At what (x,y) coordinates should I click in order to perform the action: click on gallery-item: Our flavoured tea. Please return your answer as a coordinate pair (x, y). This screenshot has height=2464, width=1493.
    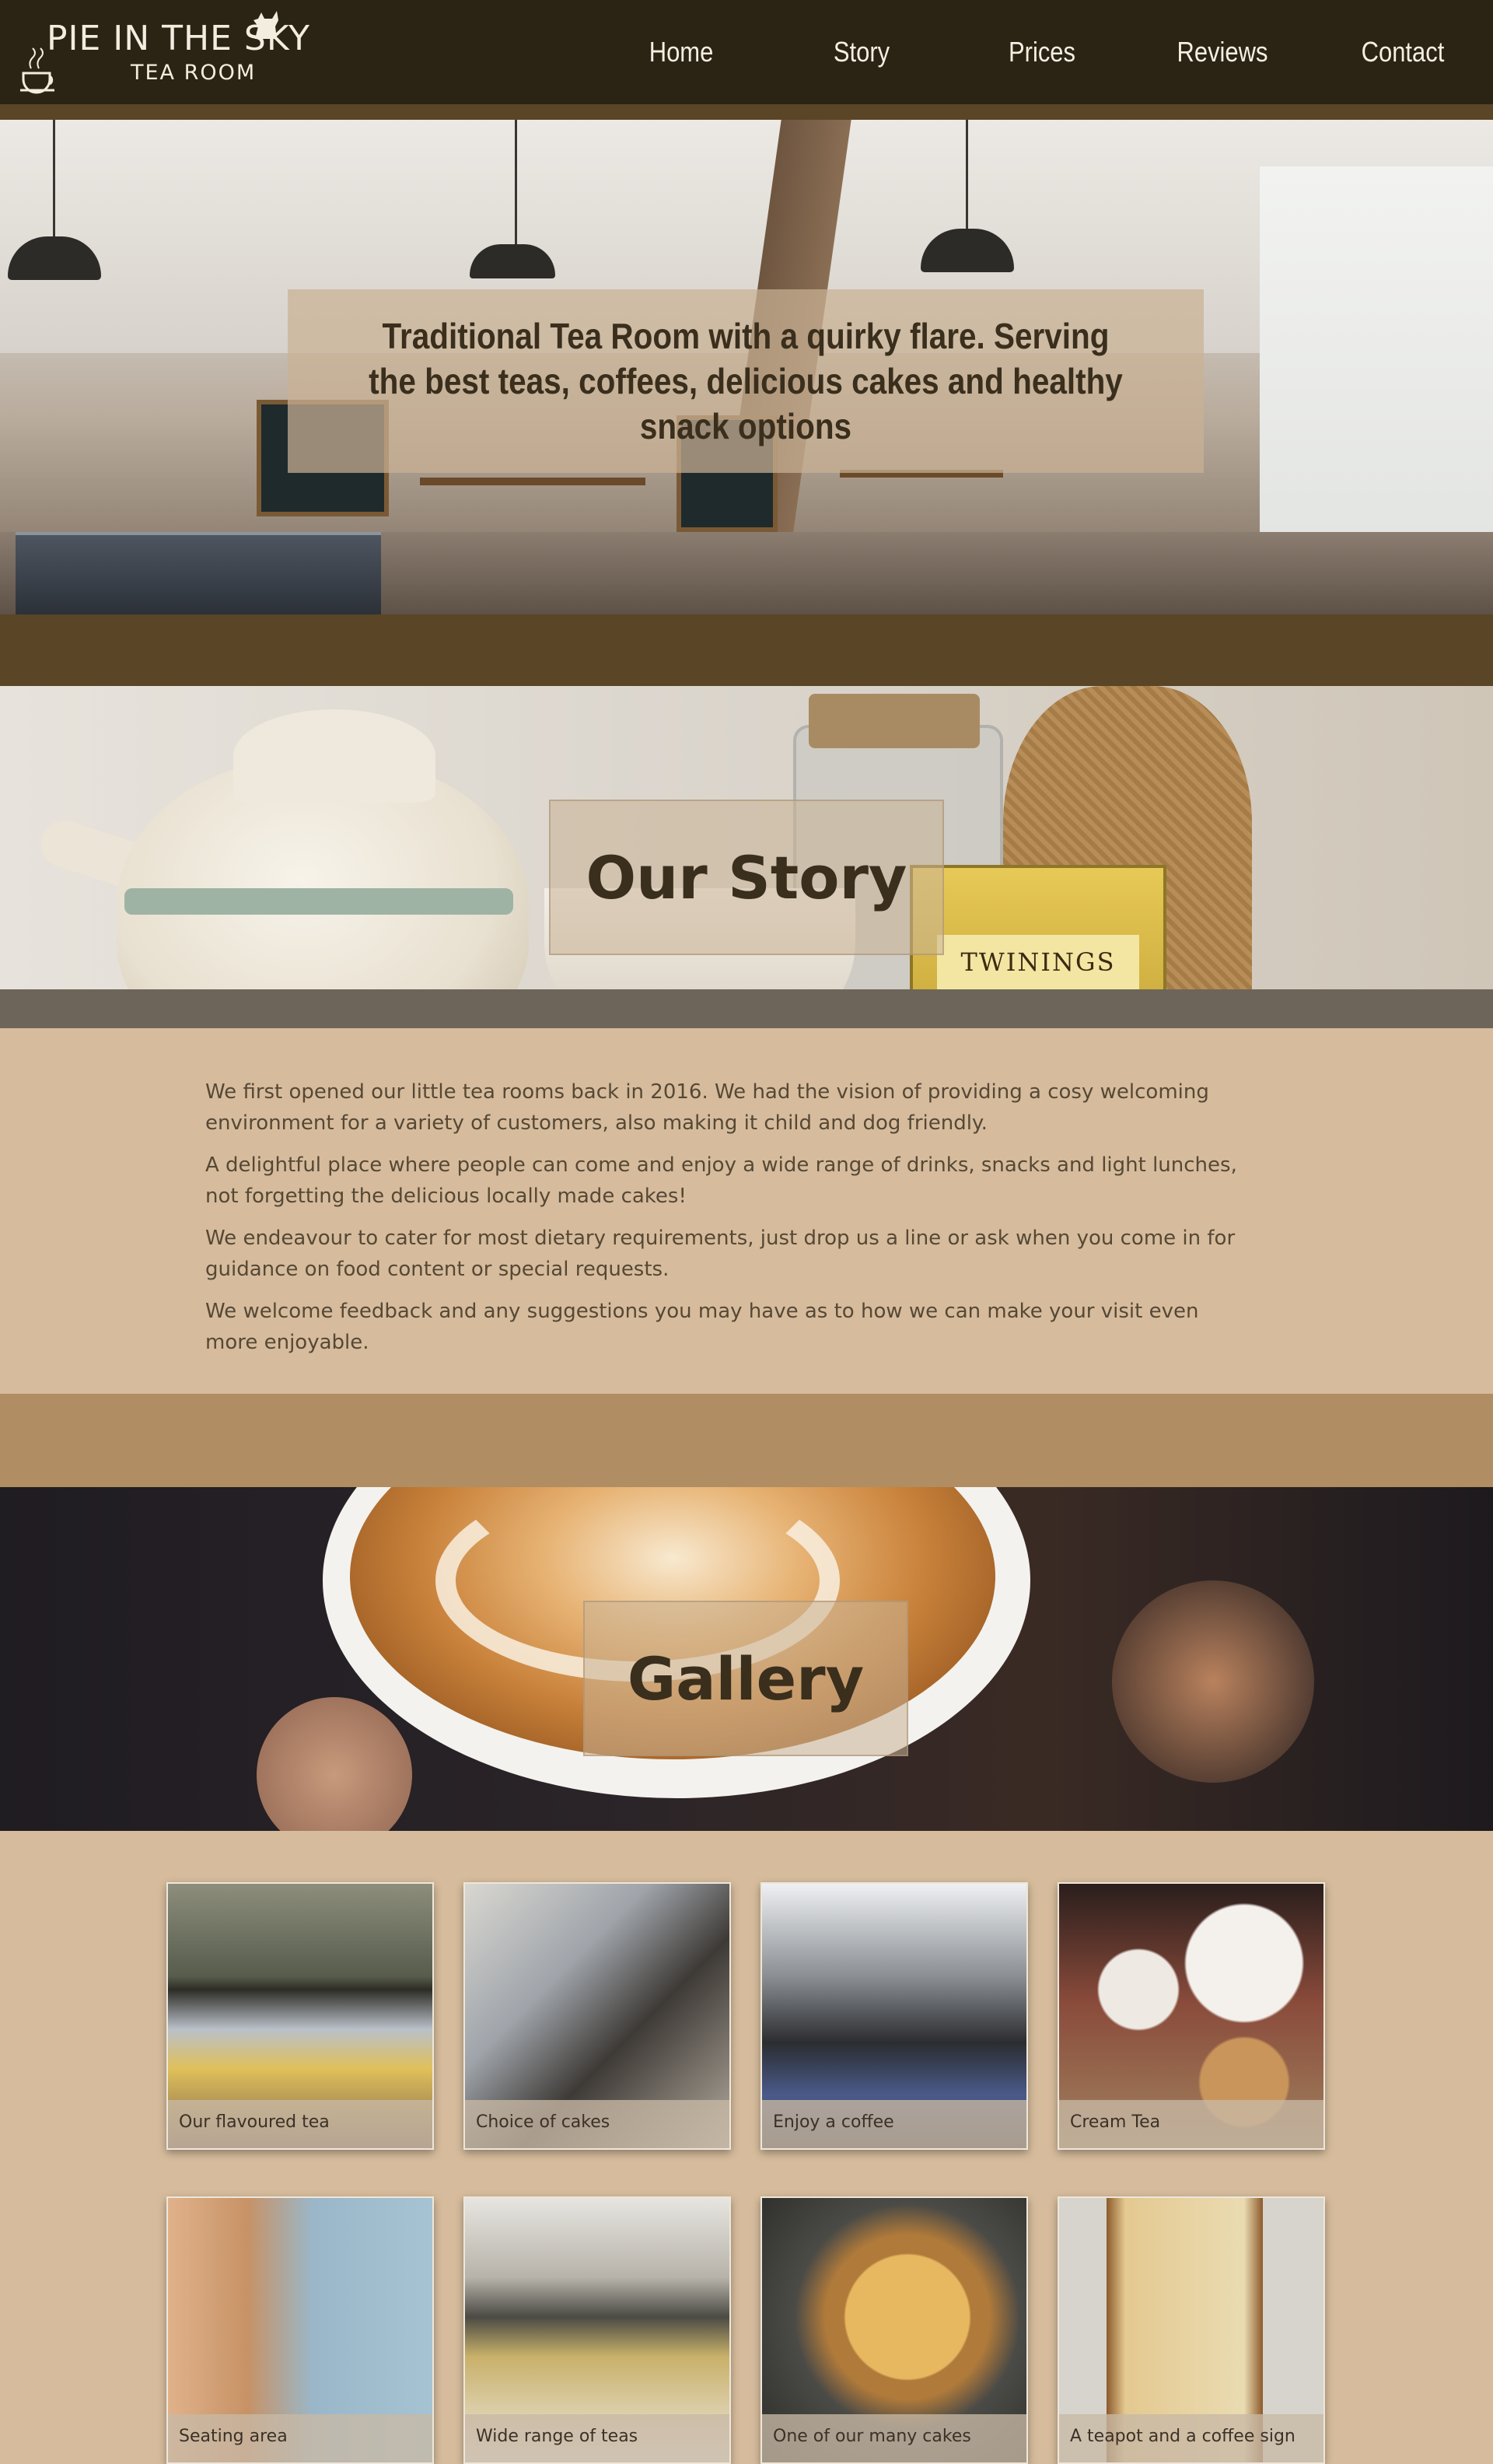
    Looking at the image, I should click on (300, 2016).